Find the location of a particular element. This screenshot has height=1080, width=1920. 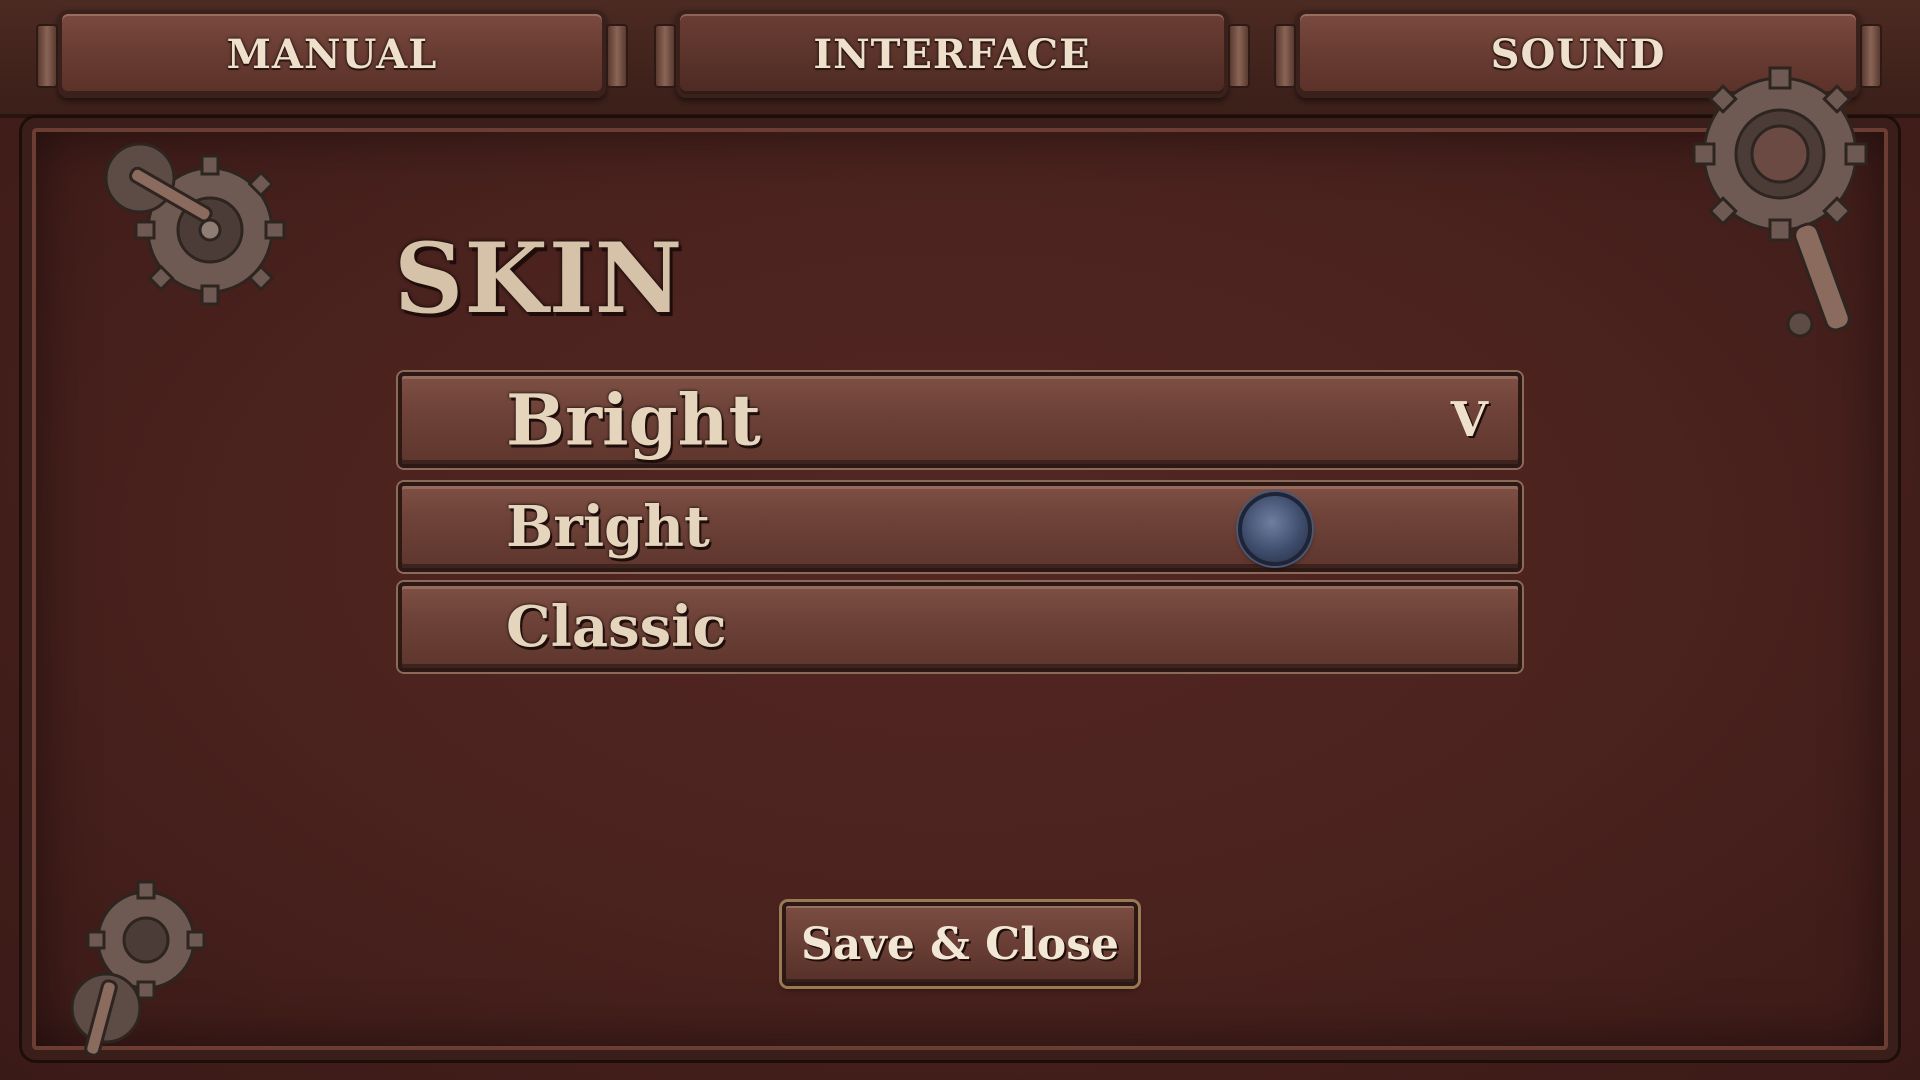

tab-sound-label: SOUND is located at coordinates (1578, 54).